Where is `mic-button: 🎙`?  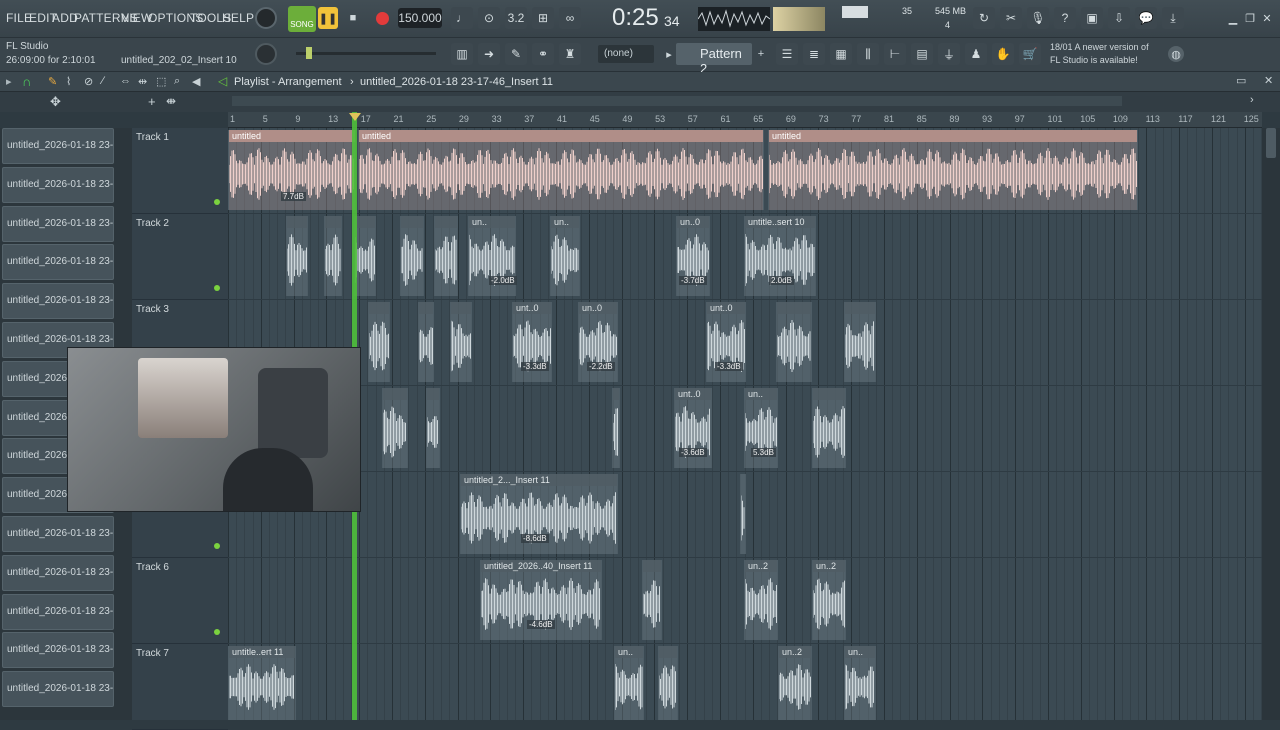
mic-button: 🎙 is located at coordinates (1038, 18).